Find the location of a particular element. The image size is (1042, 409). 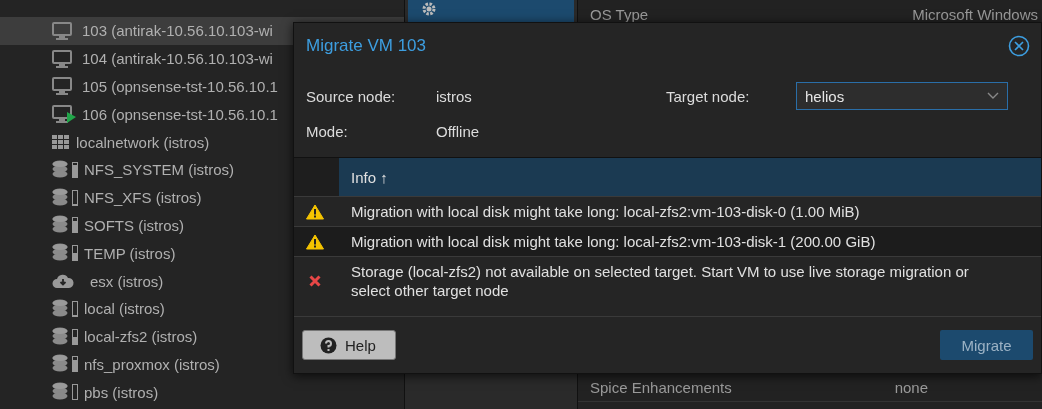

target-node-combobox: helios is located at coordinates (902, 96).